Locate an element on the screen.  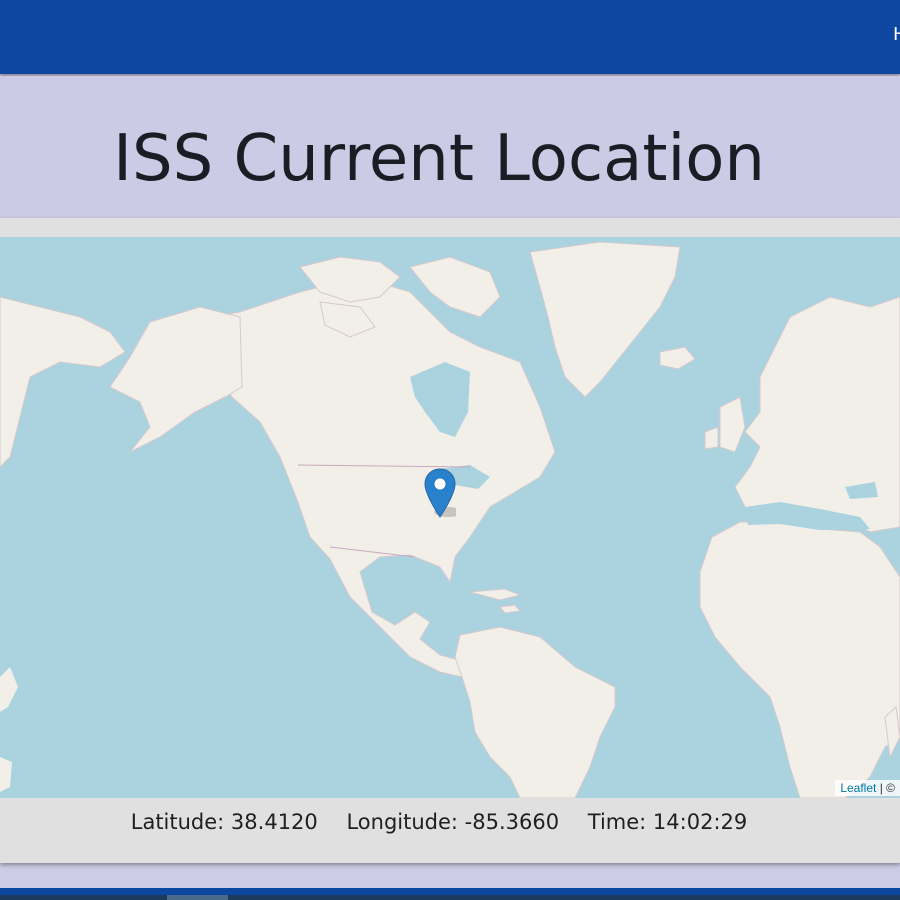
top-navbar: H is located at coordinates (450, 37).